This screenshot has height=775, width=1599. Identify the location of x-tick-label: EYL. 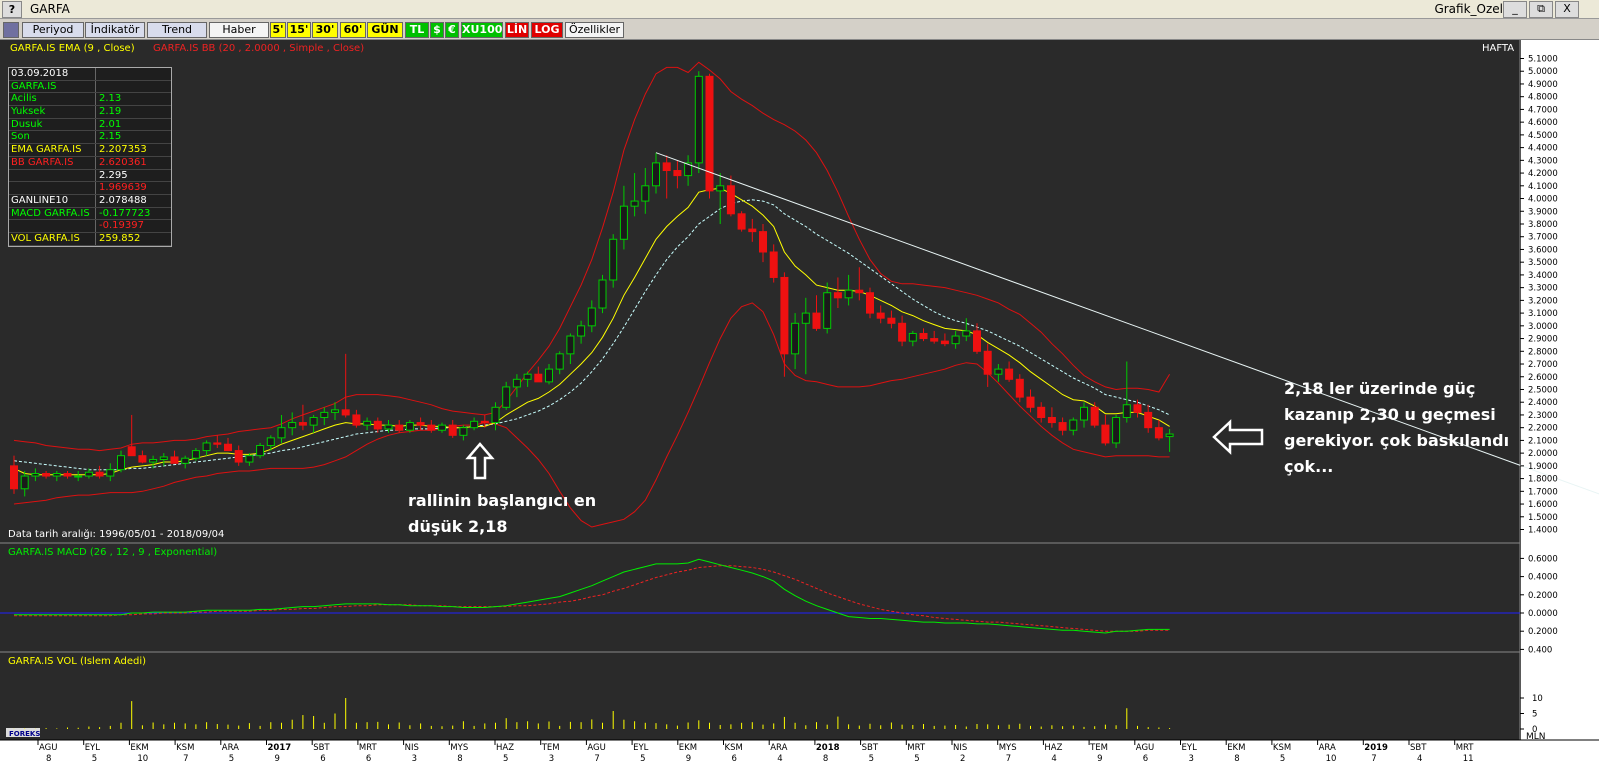
(1190, 748).